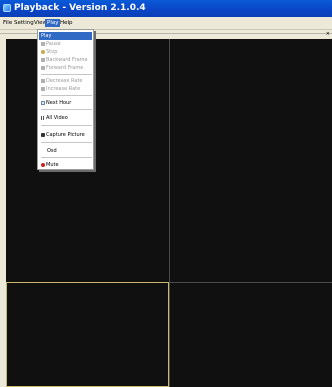 This screenshot has height=387, width=332. Describe the element at coordinates (43, 117) in the screenshot. I see `all-video-icon` at that location.